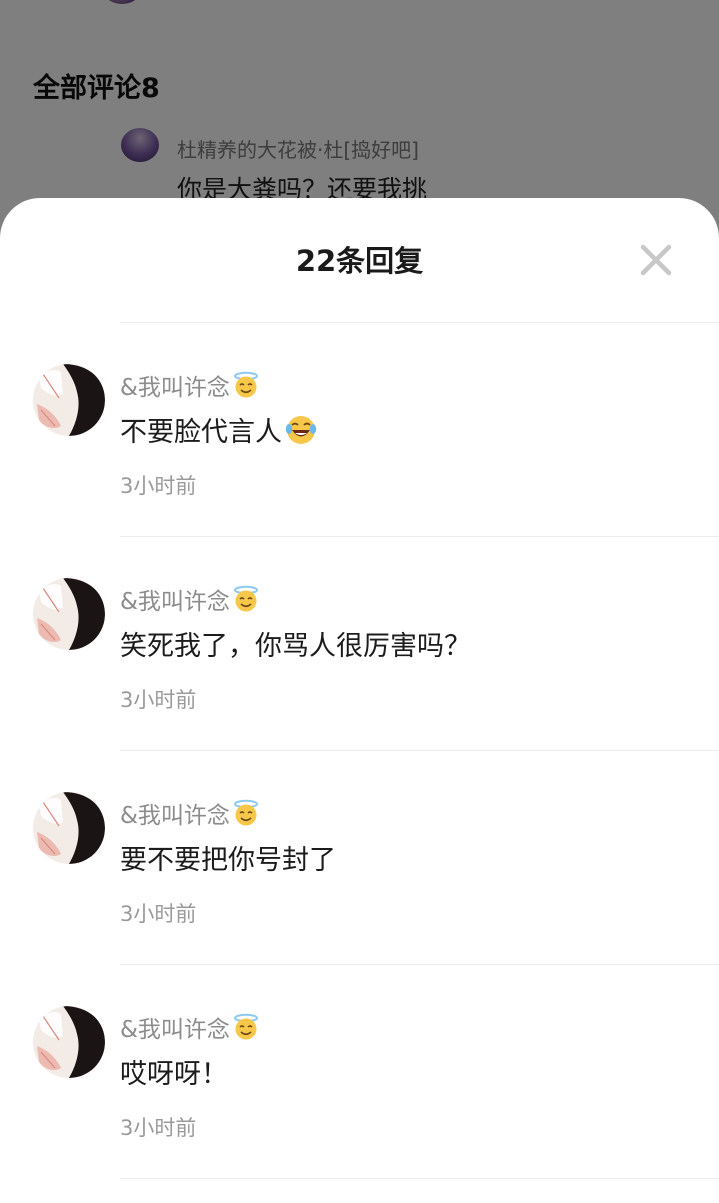 The height and width of the screenshot is (1203, 719). What do you see at coordinates (201, 432) in the screenshot?
I see `reply-text-content: 不要脸代言人` at bounding box center [201, 432].